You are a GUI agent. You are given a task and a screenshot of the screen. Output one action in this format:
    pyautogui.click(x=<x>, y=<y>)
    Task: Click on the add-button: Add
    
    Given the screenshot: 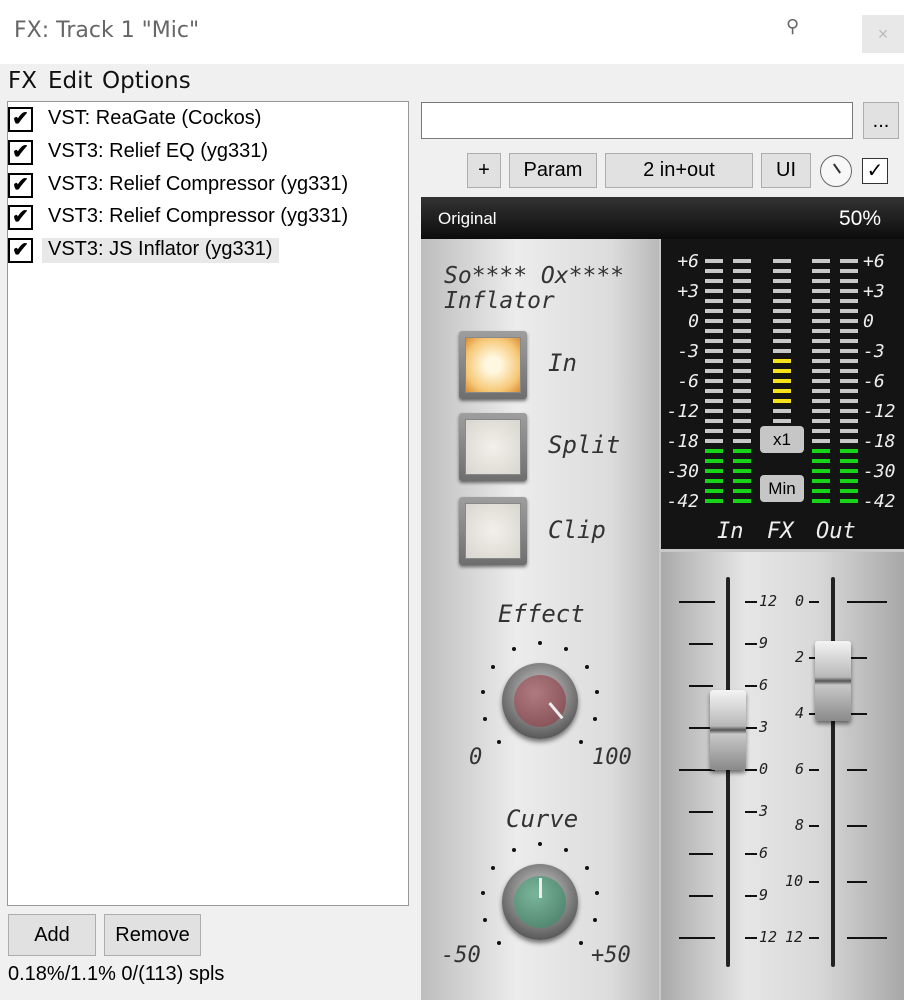 What is the action you would take?
    pyautogui.click(x=52, y=935)
    